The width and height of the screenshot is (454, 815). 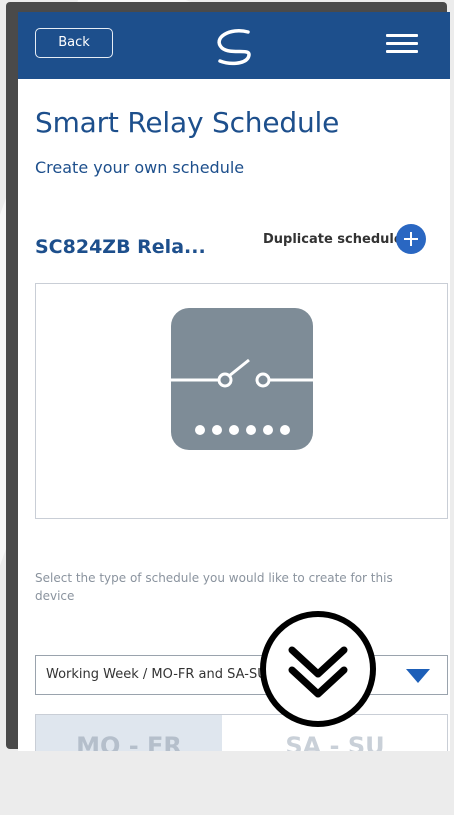 What do you see at coordinates (402, 45) in the screenshot?
I see `hamburger-menu-icon` at bounding box center [402, 45].